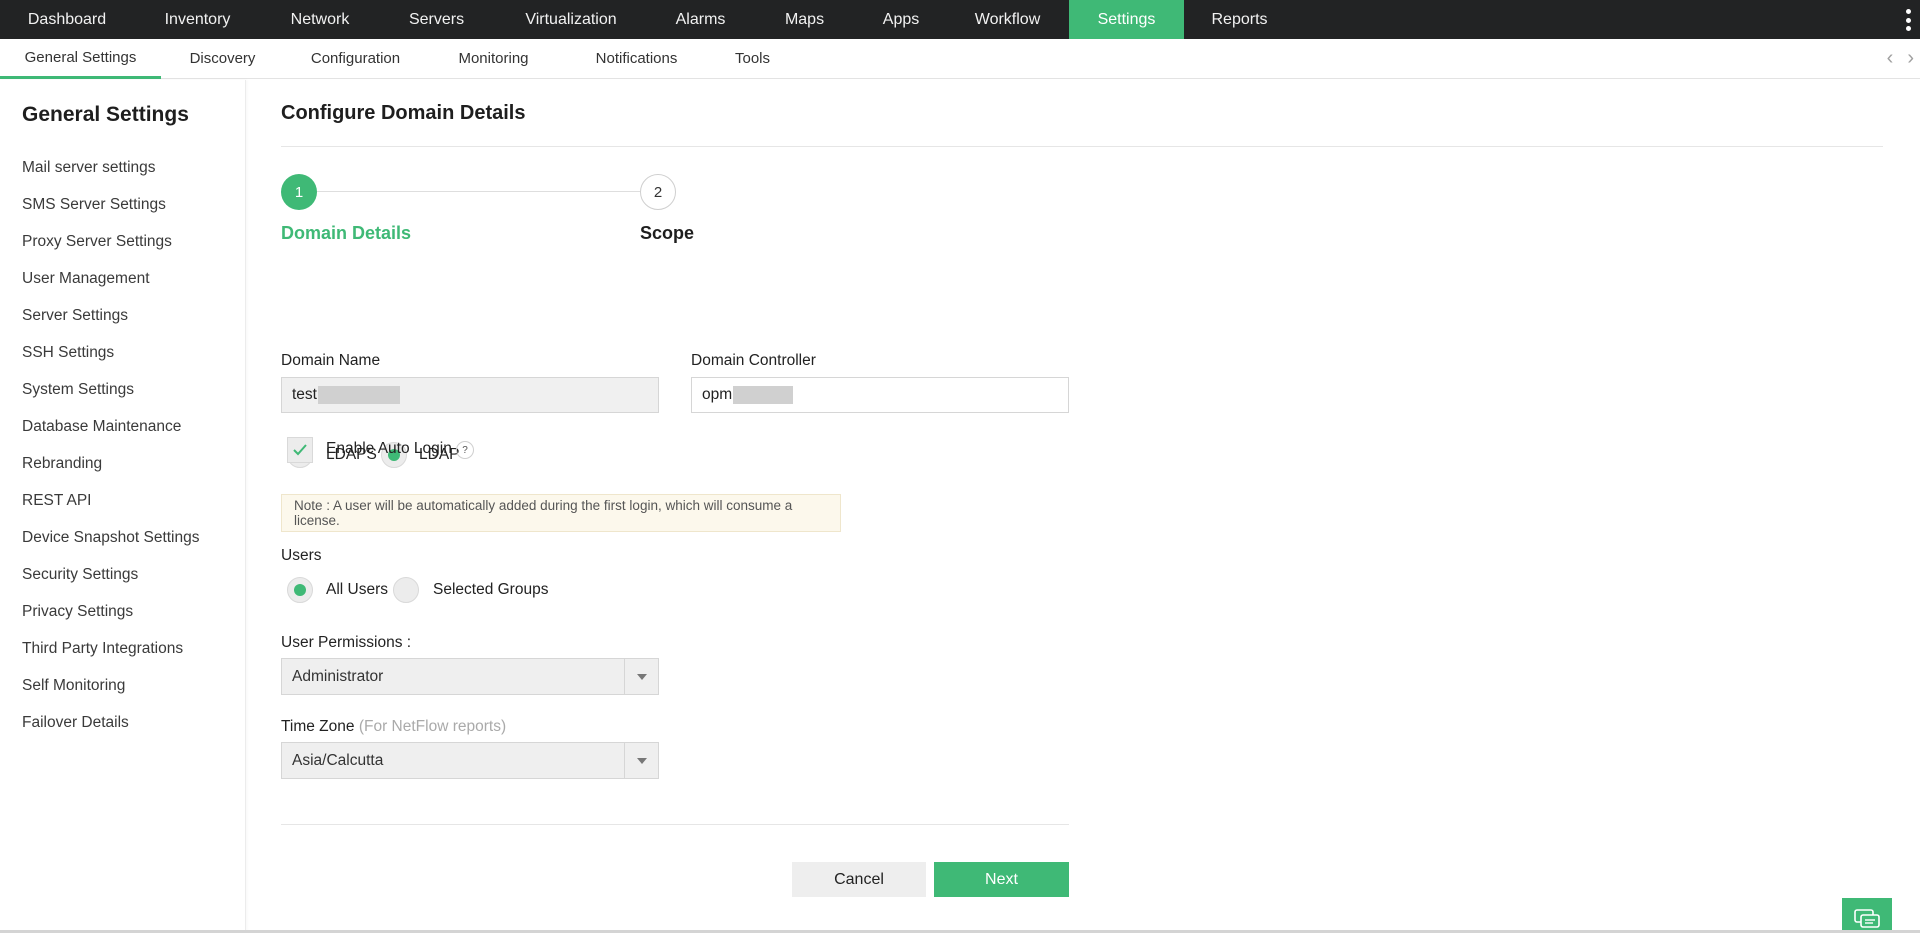 Image resolution: width=1920 pixels, height=933 pixels. I want to click on subtab-general-settings: General Settings, so click(80, 59).